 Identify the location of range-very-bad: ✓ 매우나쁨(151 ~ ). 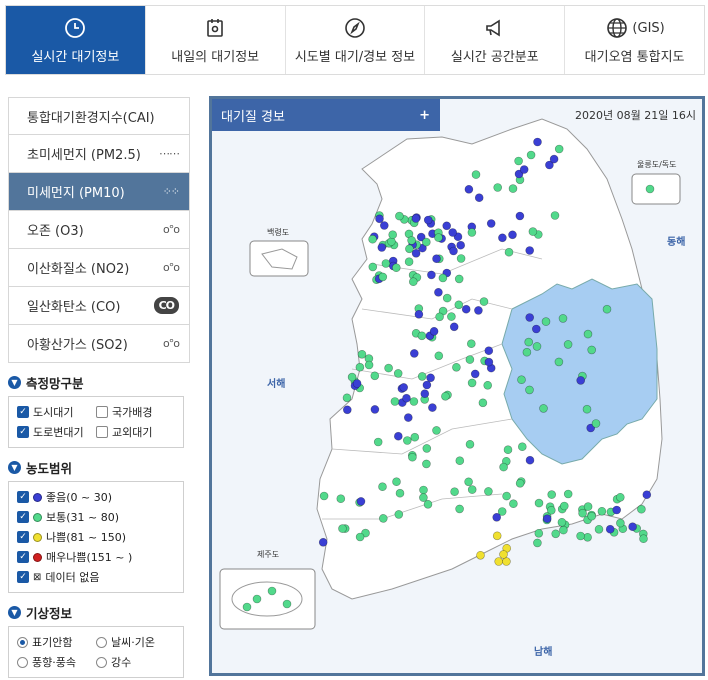
(96, 557).